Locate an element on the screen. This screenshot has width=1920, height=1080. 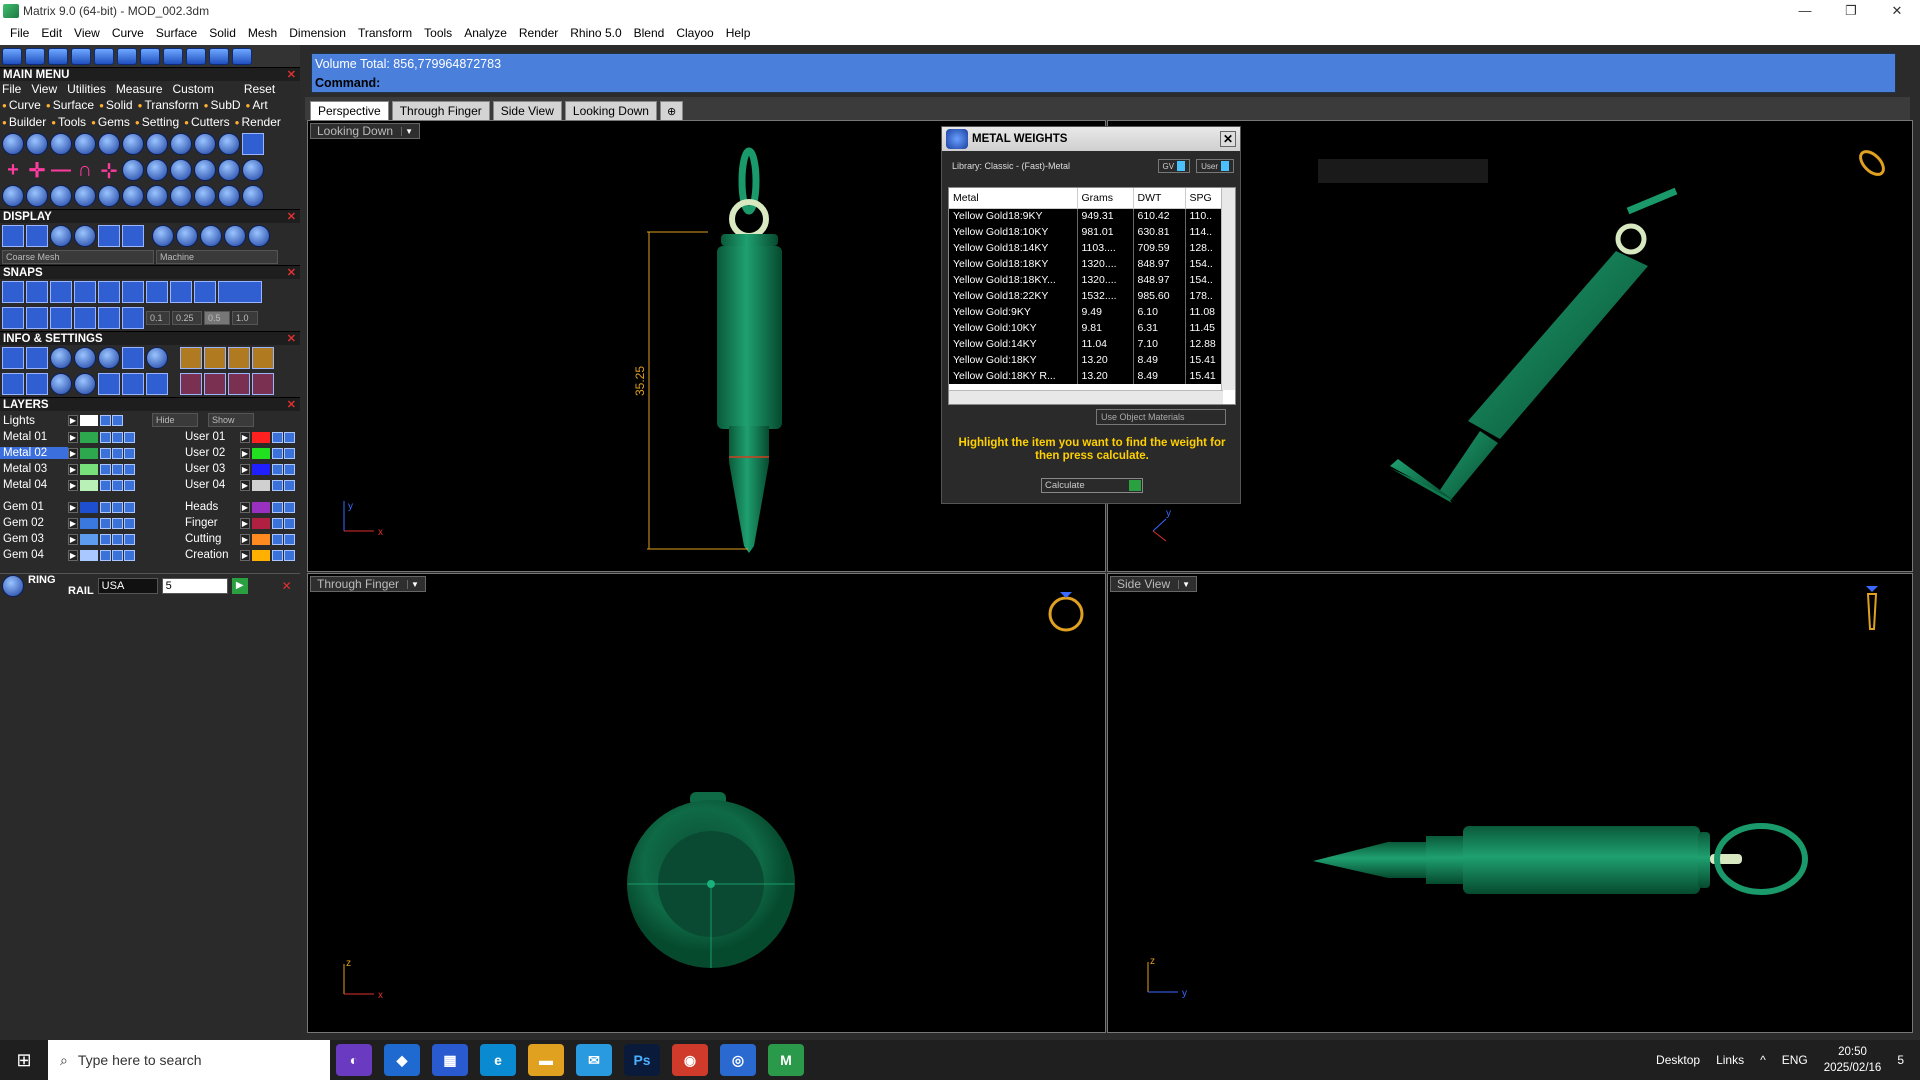
point-tool-icon: ⊹ is located at coordinates (109, 170).